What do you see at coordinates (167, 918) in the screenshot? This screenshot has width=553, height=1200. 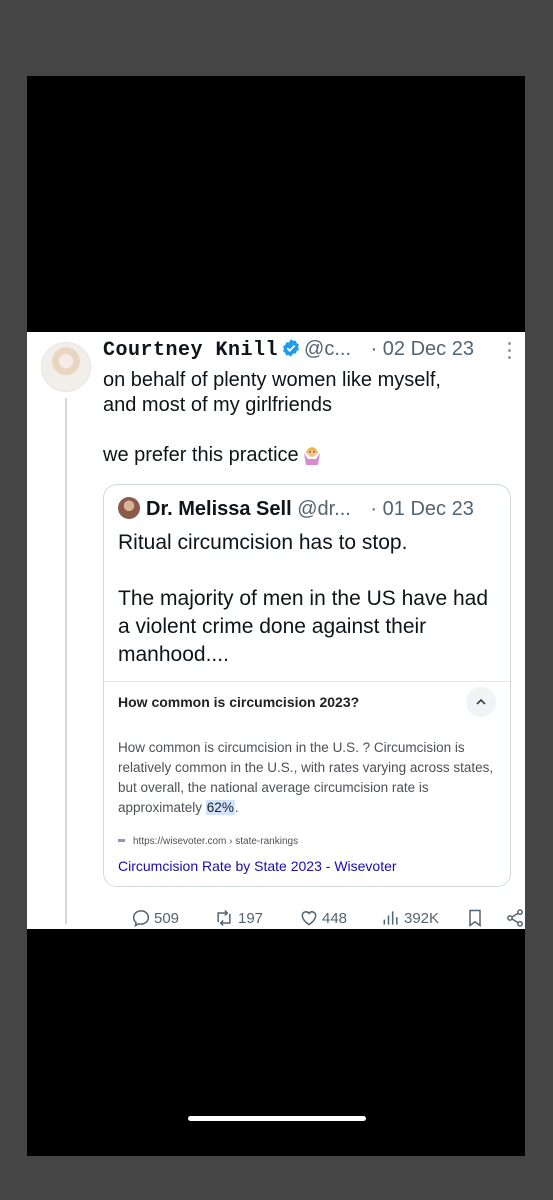 I see `reply-count: 509` at bounding box center [167, 918].